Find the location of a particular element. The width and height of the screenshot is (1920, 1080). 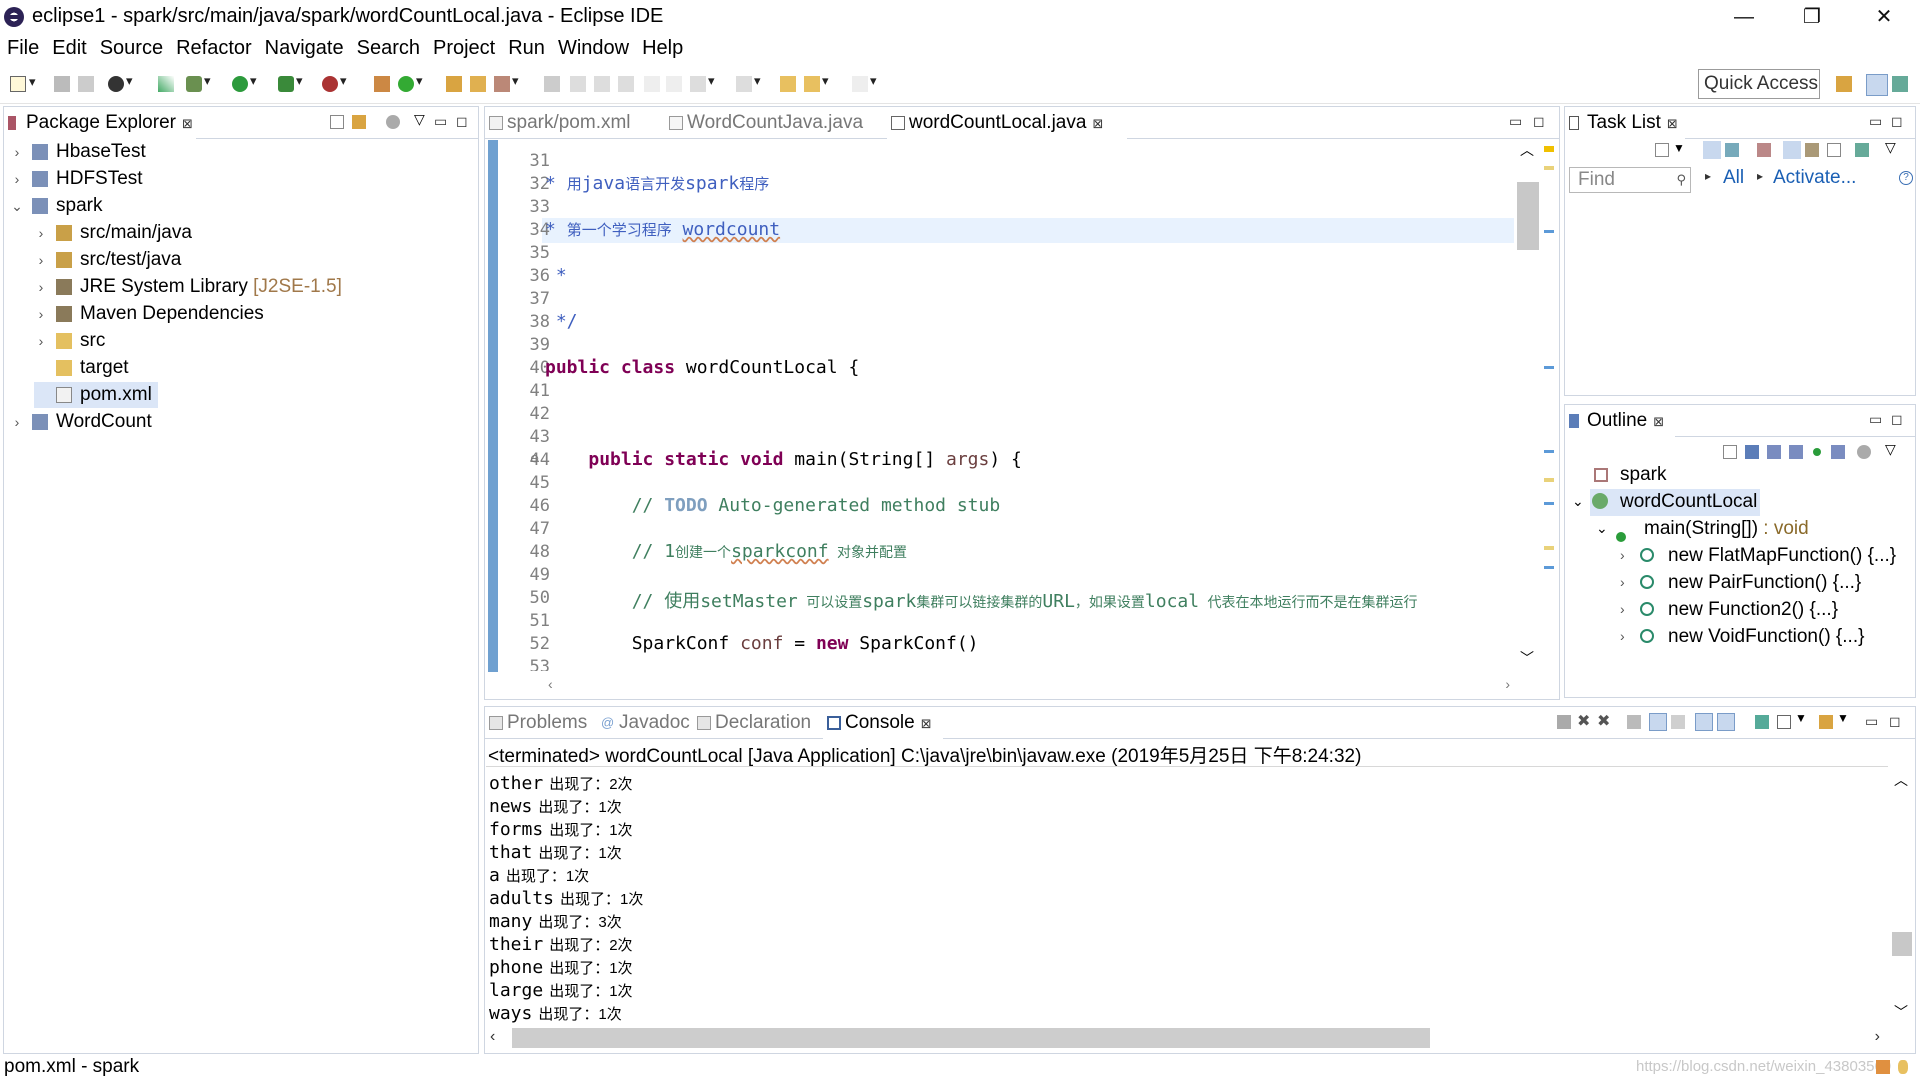

tab-javadoc: @ Javadoc is located at coordinates (645, 723).